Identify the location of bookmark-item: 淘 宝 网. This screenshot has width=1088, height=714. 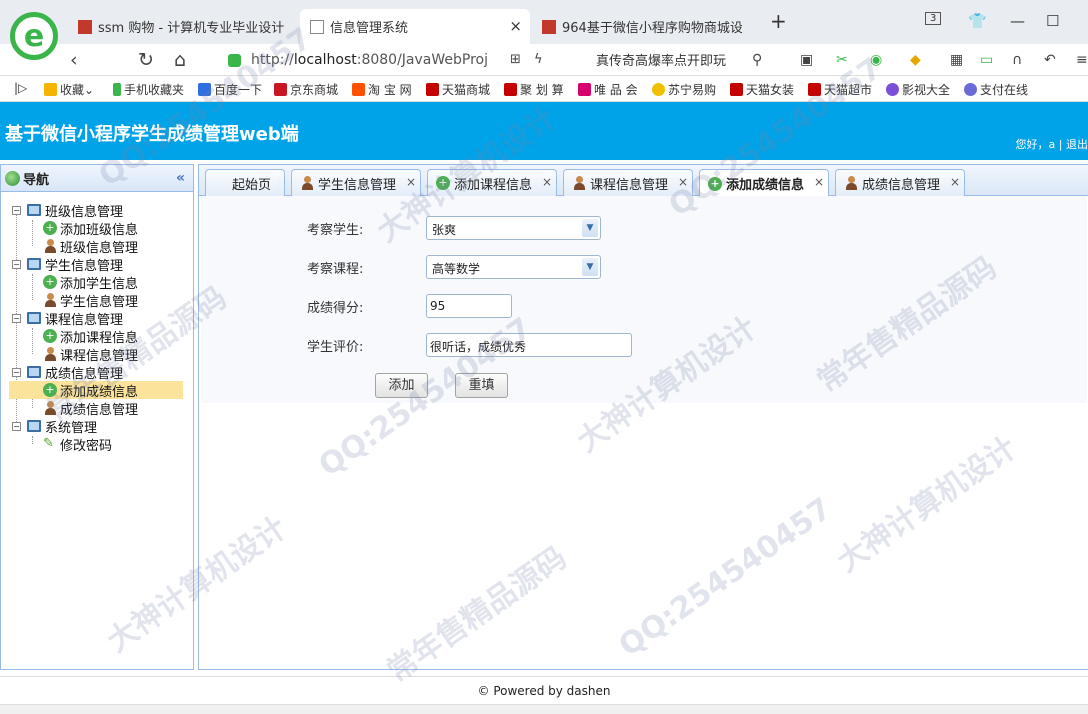
(382, 89).